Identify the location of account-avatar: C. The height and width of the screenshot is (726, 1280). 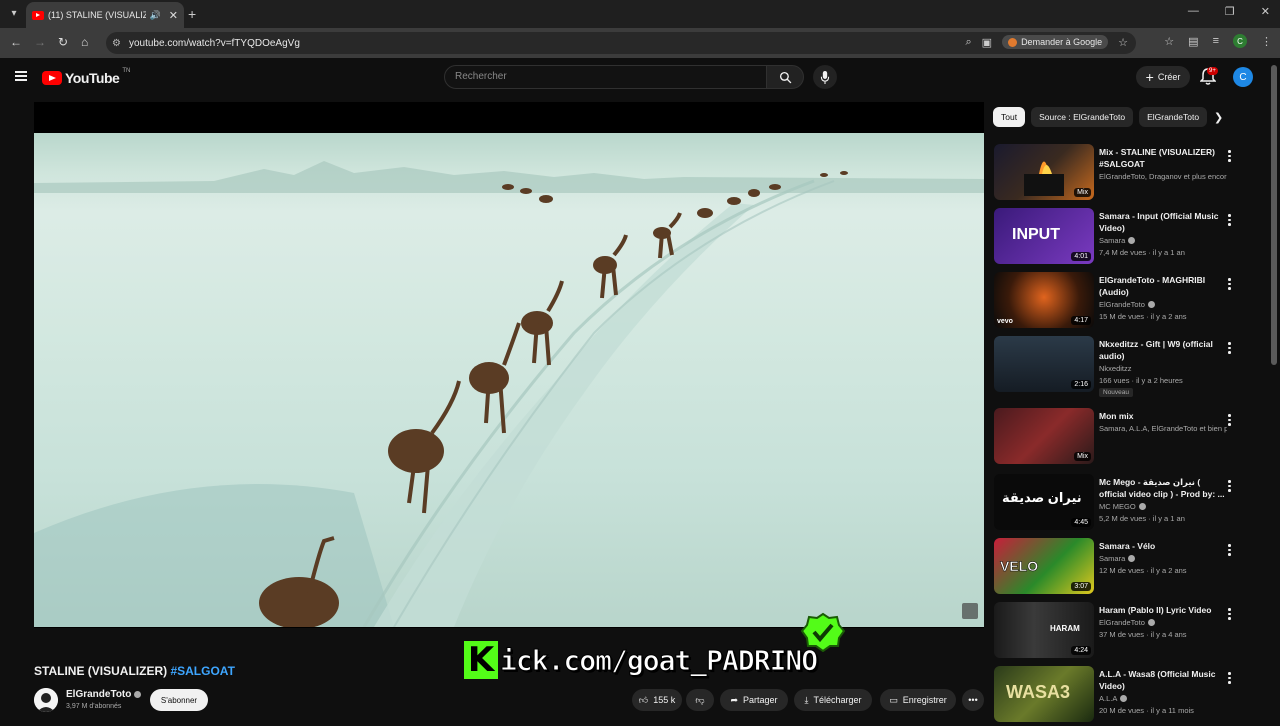
(1243, 77).